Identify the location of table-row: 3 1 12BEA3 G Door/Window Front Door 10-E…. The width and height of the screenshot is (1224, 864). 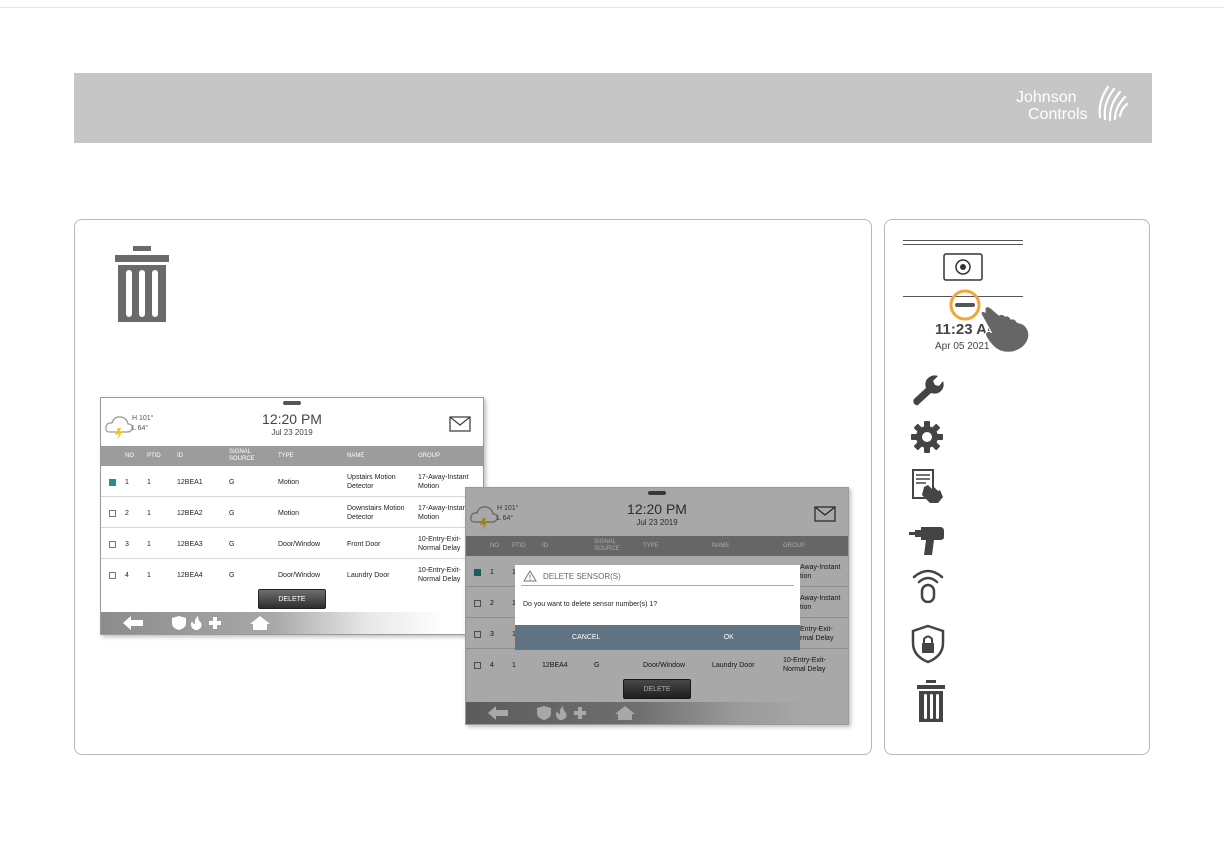
(292, 544).